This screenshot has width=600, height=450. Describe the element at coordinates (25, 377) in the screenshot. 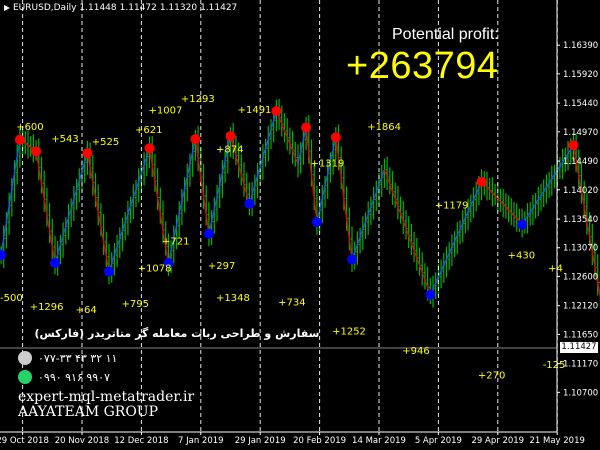

I see `whatsapp-icon` at that location.